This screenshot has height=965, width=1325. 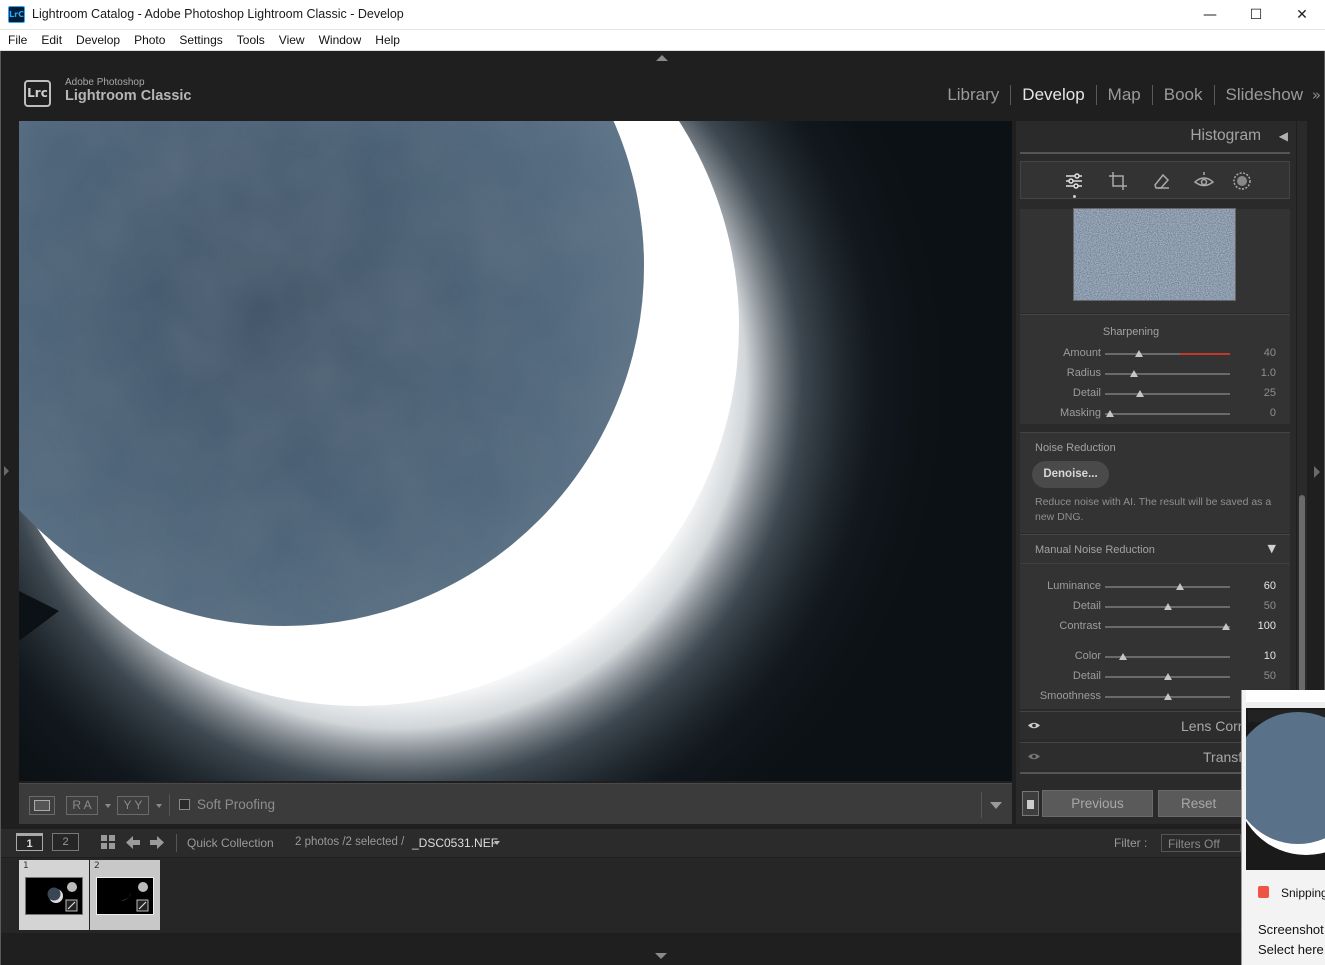 What do you see at coordinates (108, 842) in the screenshot?
I see `grid-view-icon` at bounding box center [108, 842].